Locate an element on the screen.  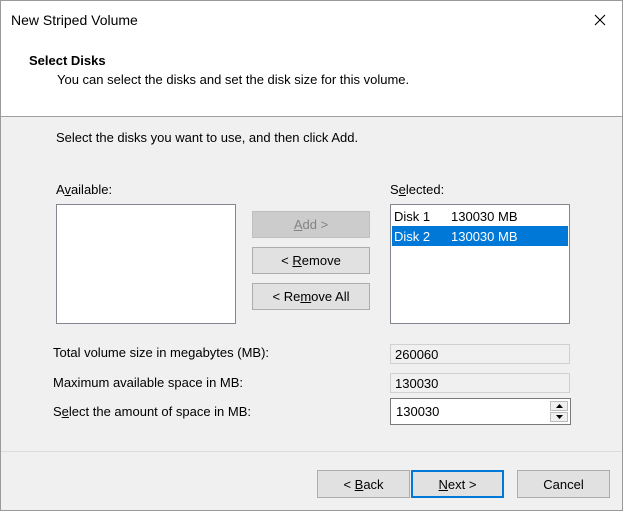
amount-input: 130030 is located at coordinates (417, 411).